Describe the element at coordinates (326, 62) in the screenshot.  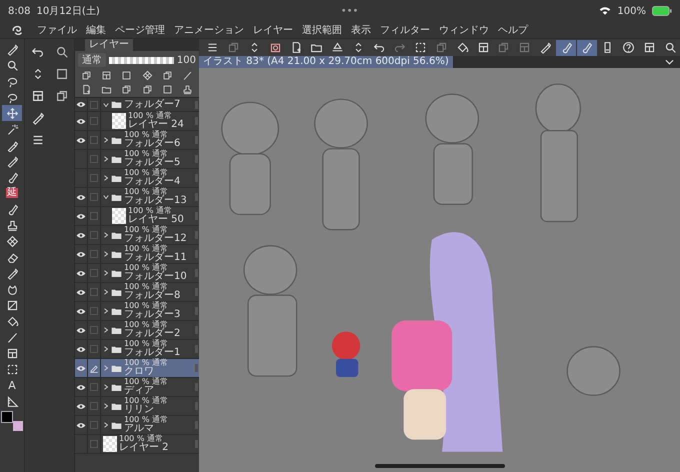
I see `canvas-tab: イラスト 83* (A4 21.00 x 29.70cm 600dpi 56.6%)` at that location.